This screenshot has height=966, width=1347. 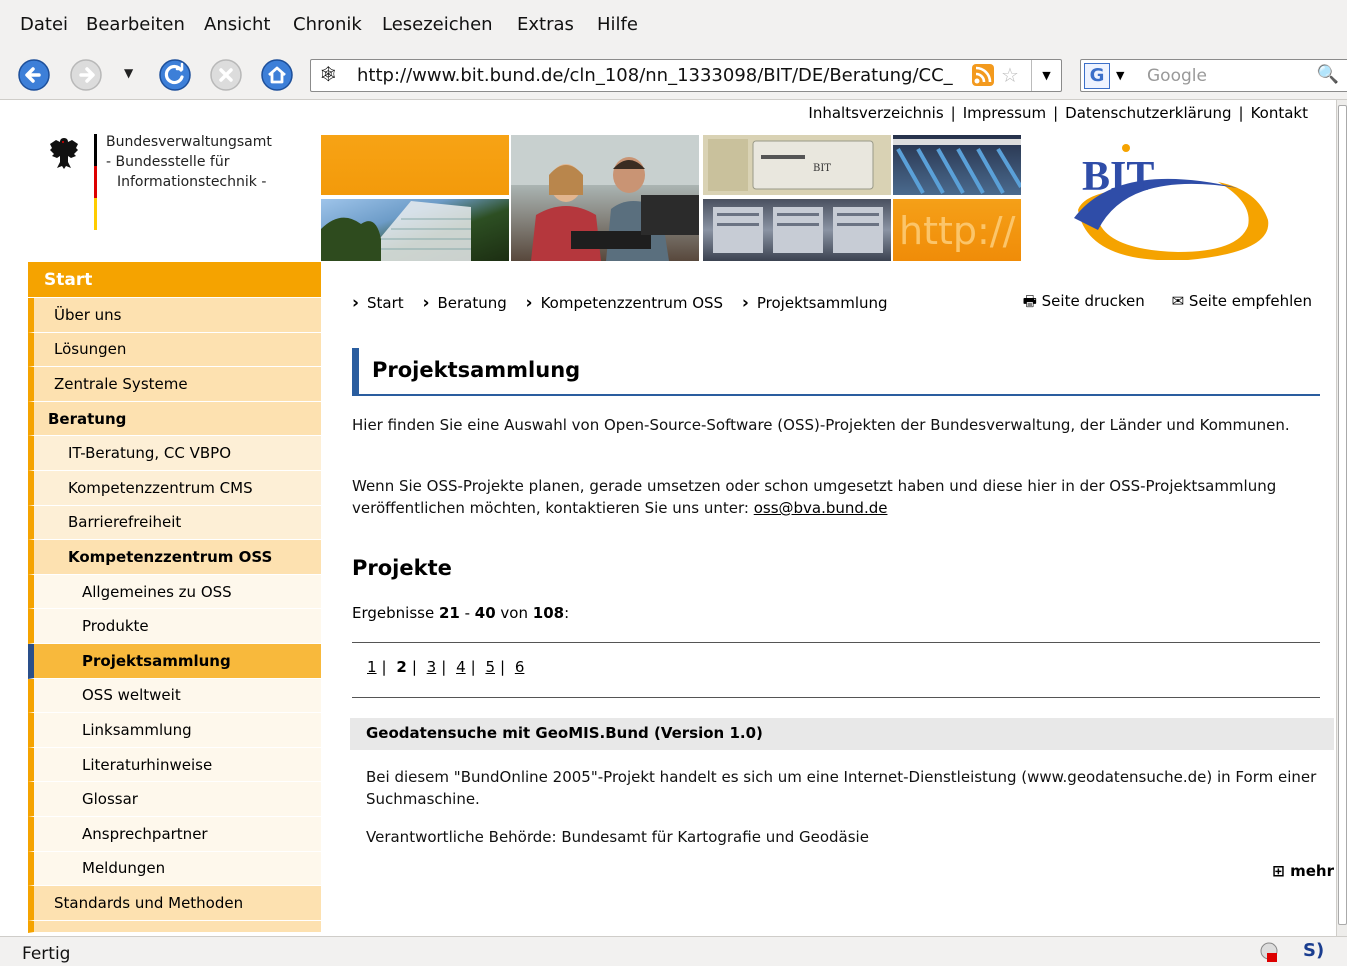 What do you see at coordinates (415, 230) in the screenshot?
I see `banner-building-image` at bounding box center [415, 230].